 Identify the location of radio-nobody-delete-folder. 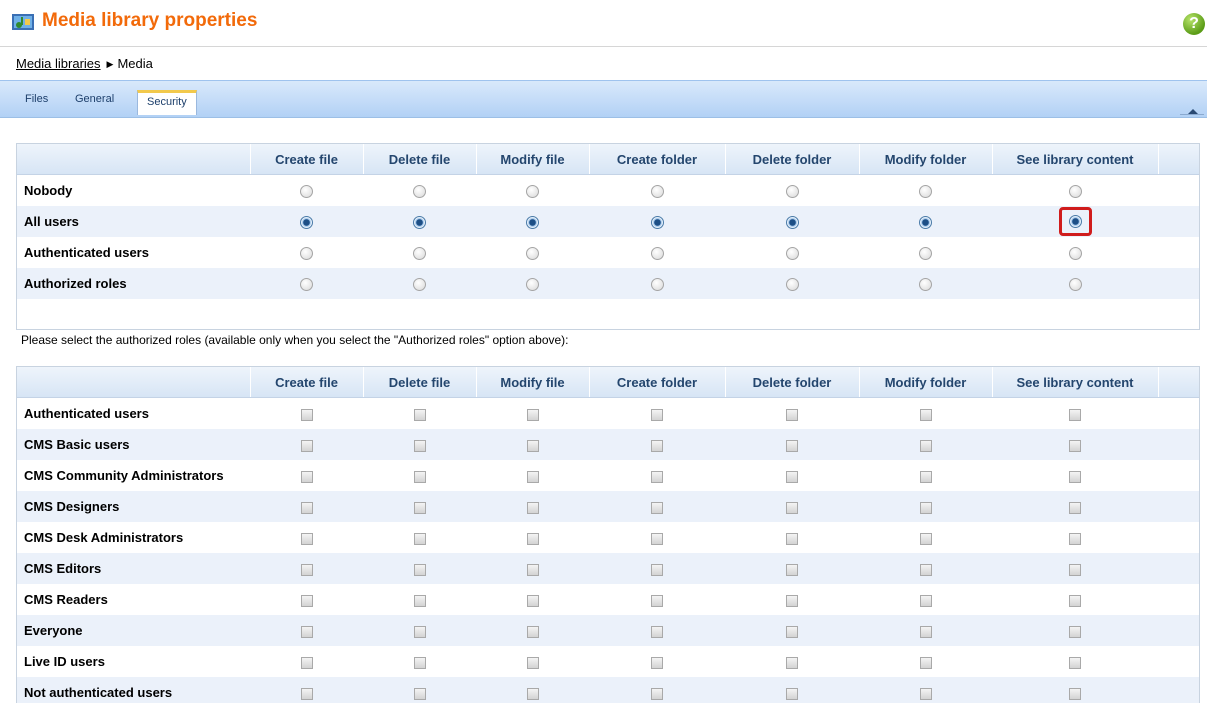
(792, 192).